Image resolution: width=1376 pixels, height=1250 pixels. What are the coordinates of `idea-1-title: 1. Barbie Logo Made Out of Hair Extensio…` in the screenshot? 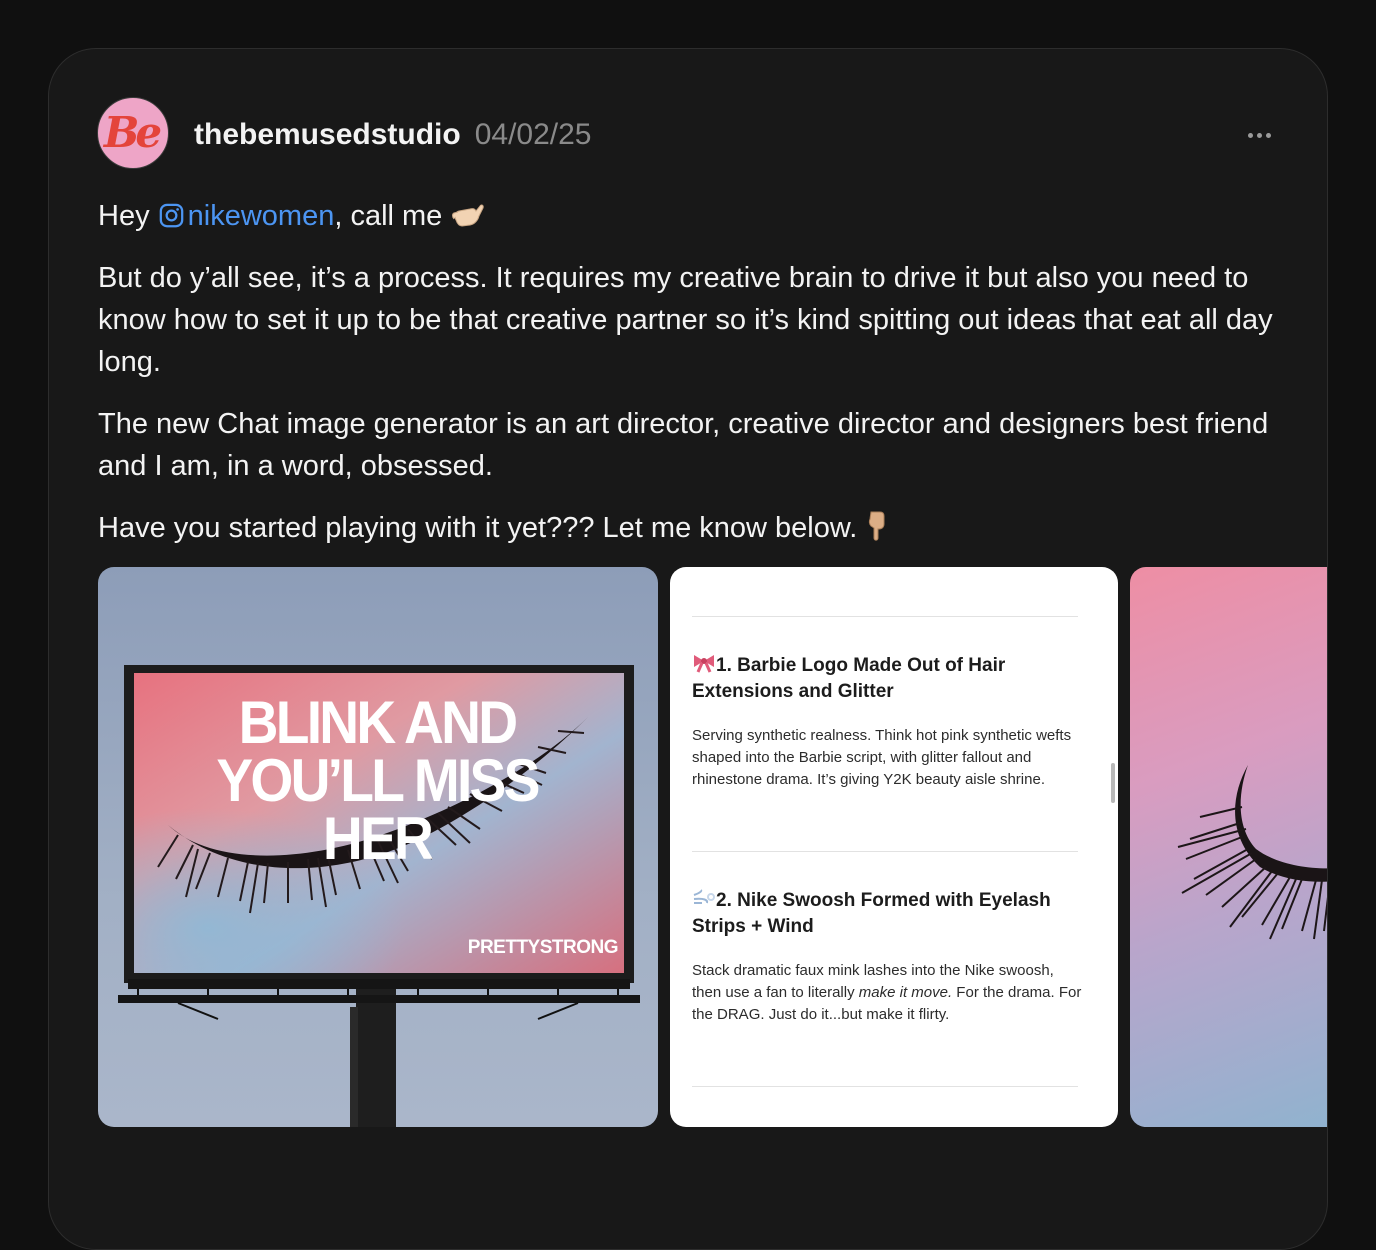 It's located at (849, 678).